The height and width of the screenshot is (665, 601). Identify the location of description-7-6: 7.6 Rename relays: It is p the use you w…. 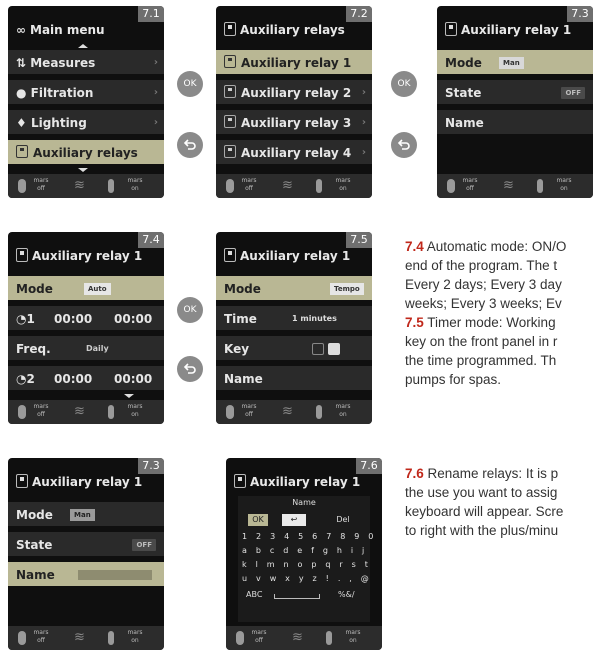
(503, 502).